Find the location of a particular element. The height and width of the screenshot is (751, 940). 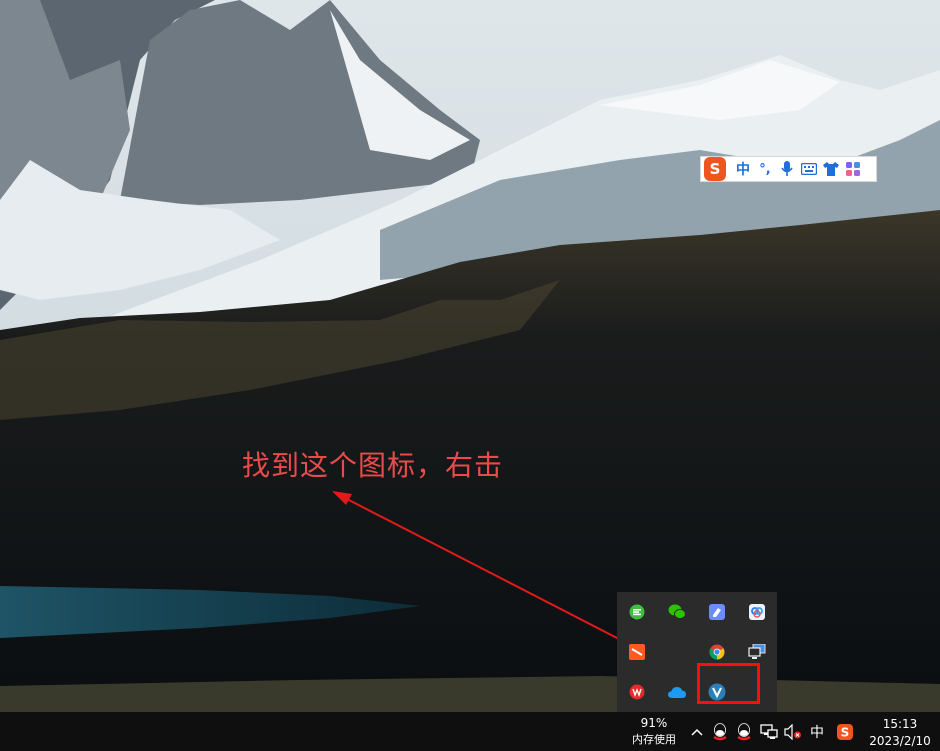

sogou-tray-icon: S is located at coordinates (845, 732).